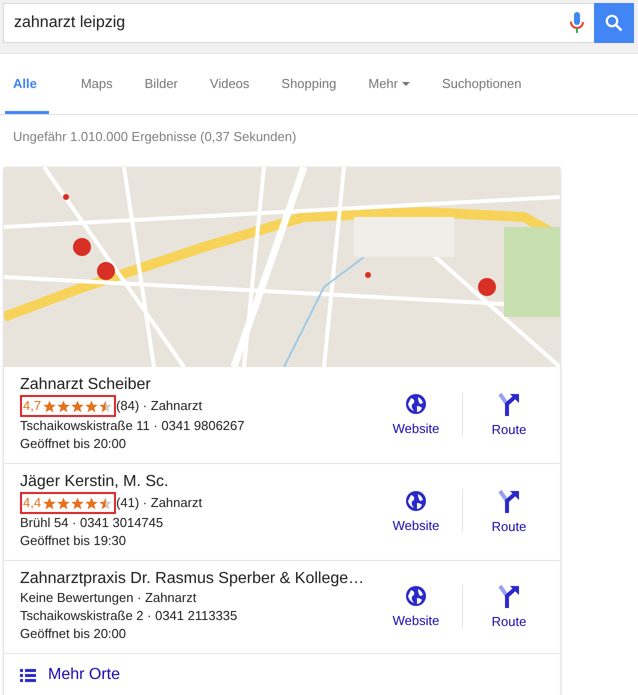 The width and height of the screenshot is (638, 695). What do you see at coordinates (159, 406) in the screenshot?
I see `review-count: (84) · Zahnarzt` at bounding box center [159, 406].